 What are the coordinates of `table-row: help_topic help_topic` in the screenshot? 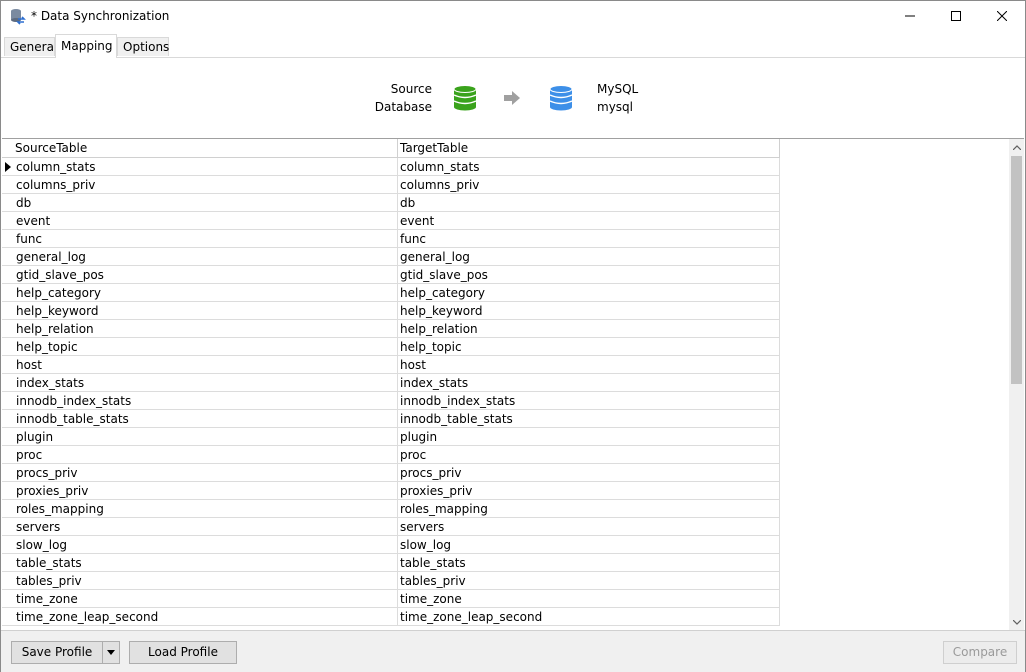 It's located at (391, 347).